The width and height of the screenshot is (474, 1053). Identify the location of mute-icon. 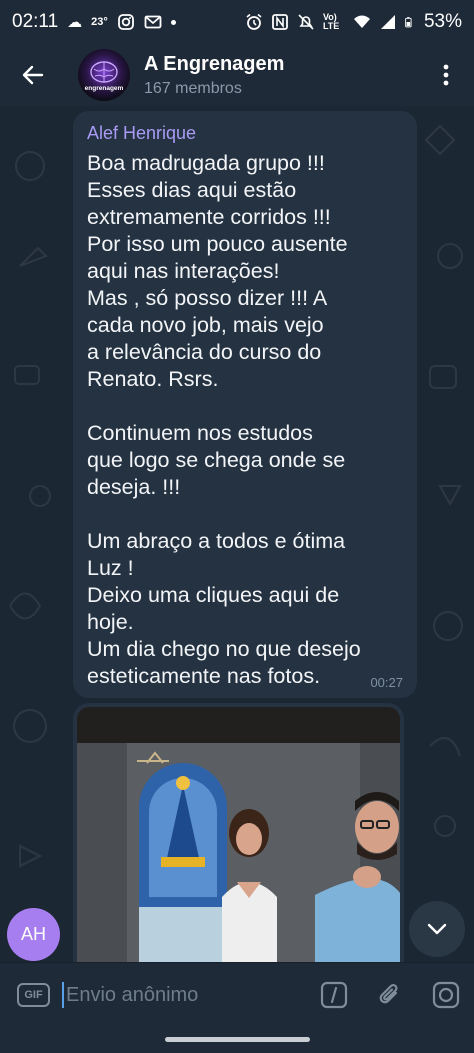
(306, 22).